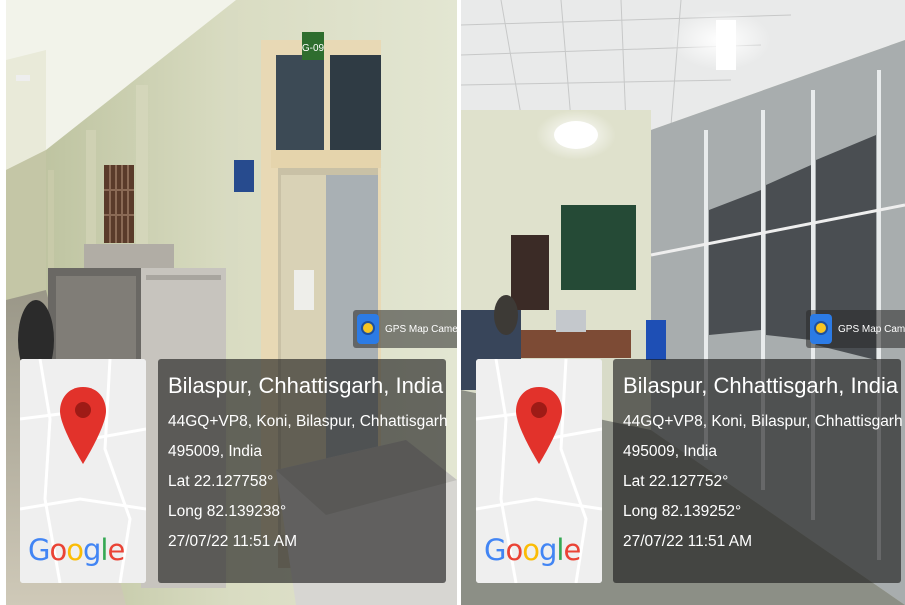 This screenshot has width=905, height=605. Describe the element at coordinates (676, 481) in the screenshot. I see `location-latitude: Lat 22.127752°` at that location.